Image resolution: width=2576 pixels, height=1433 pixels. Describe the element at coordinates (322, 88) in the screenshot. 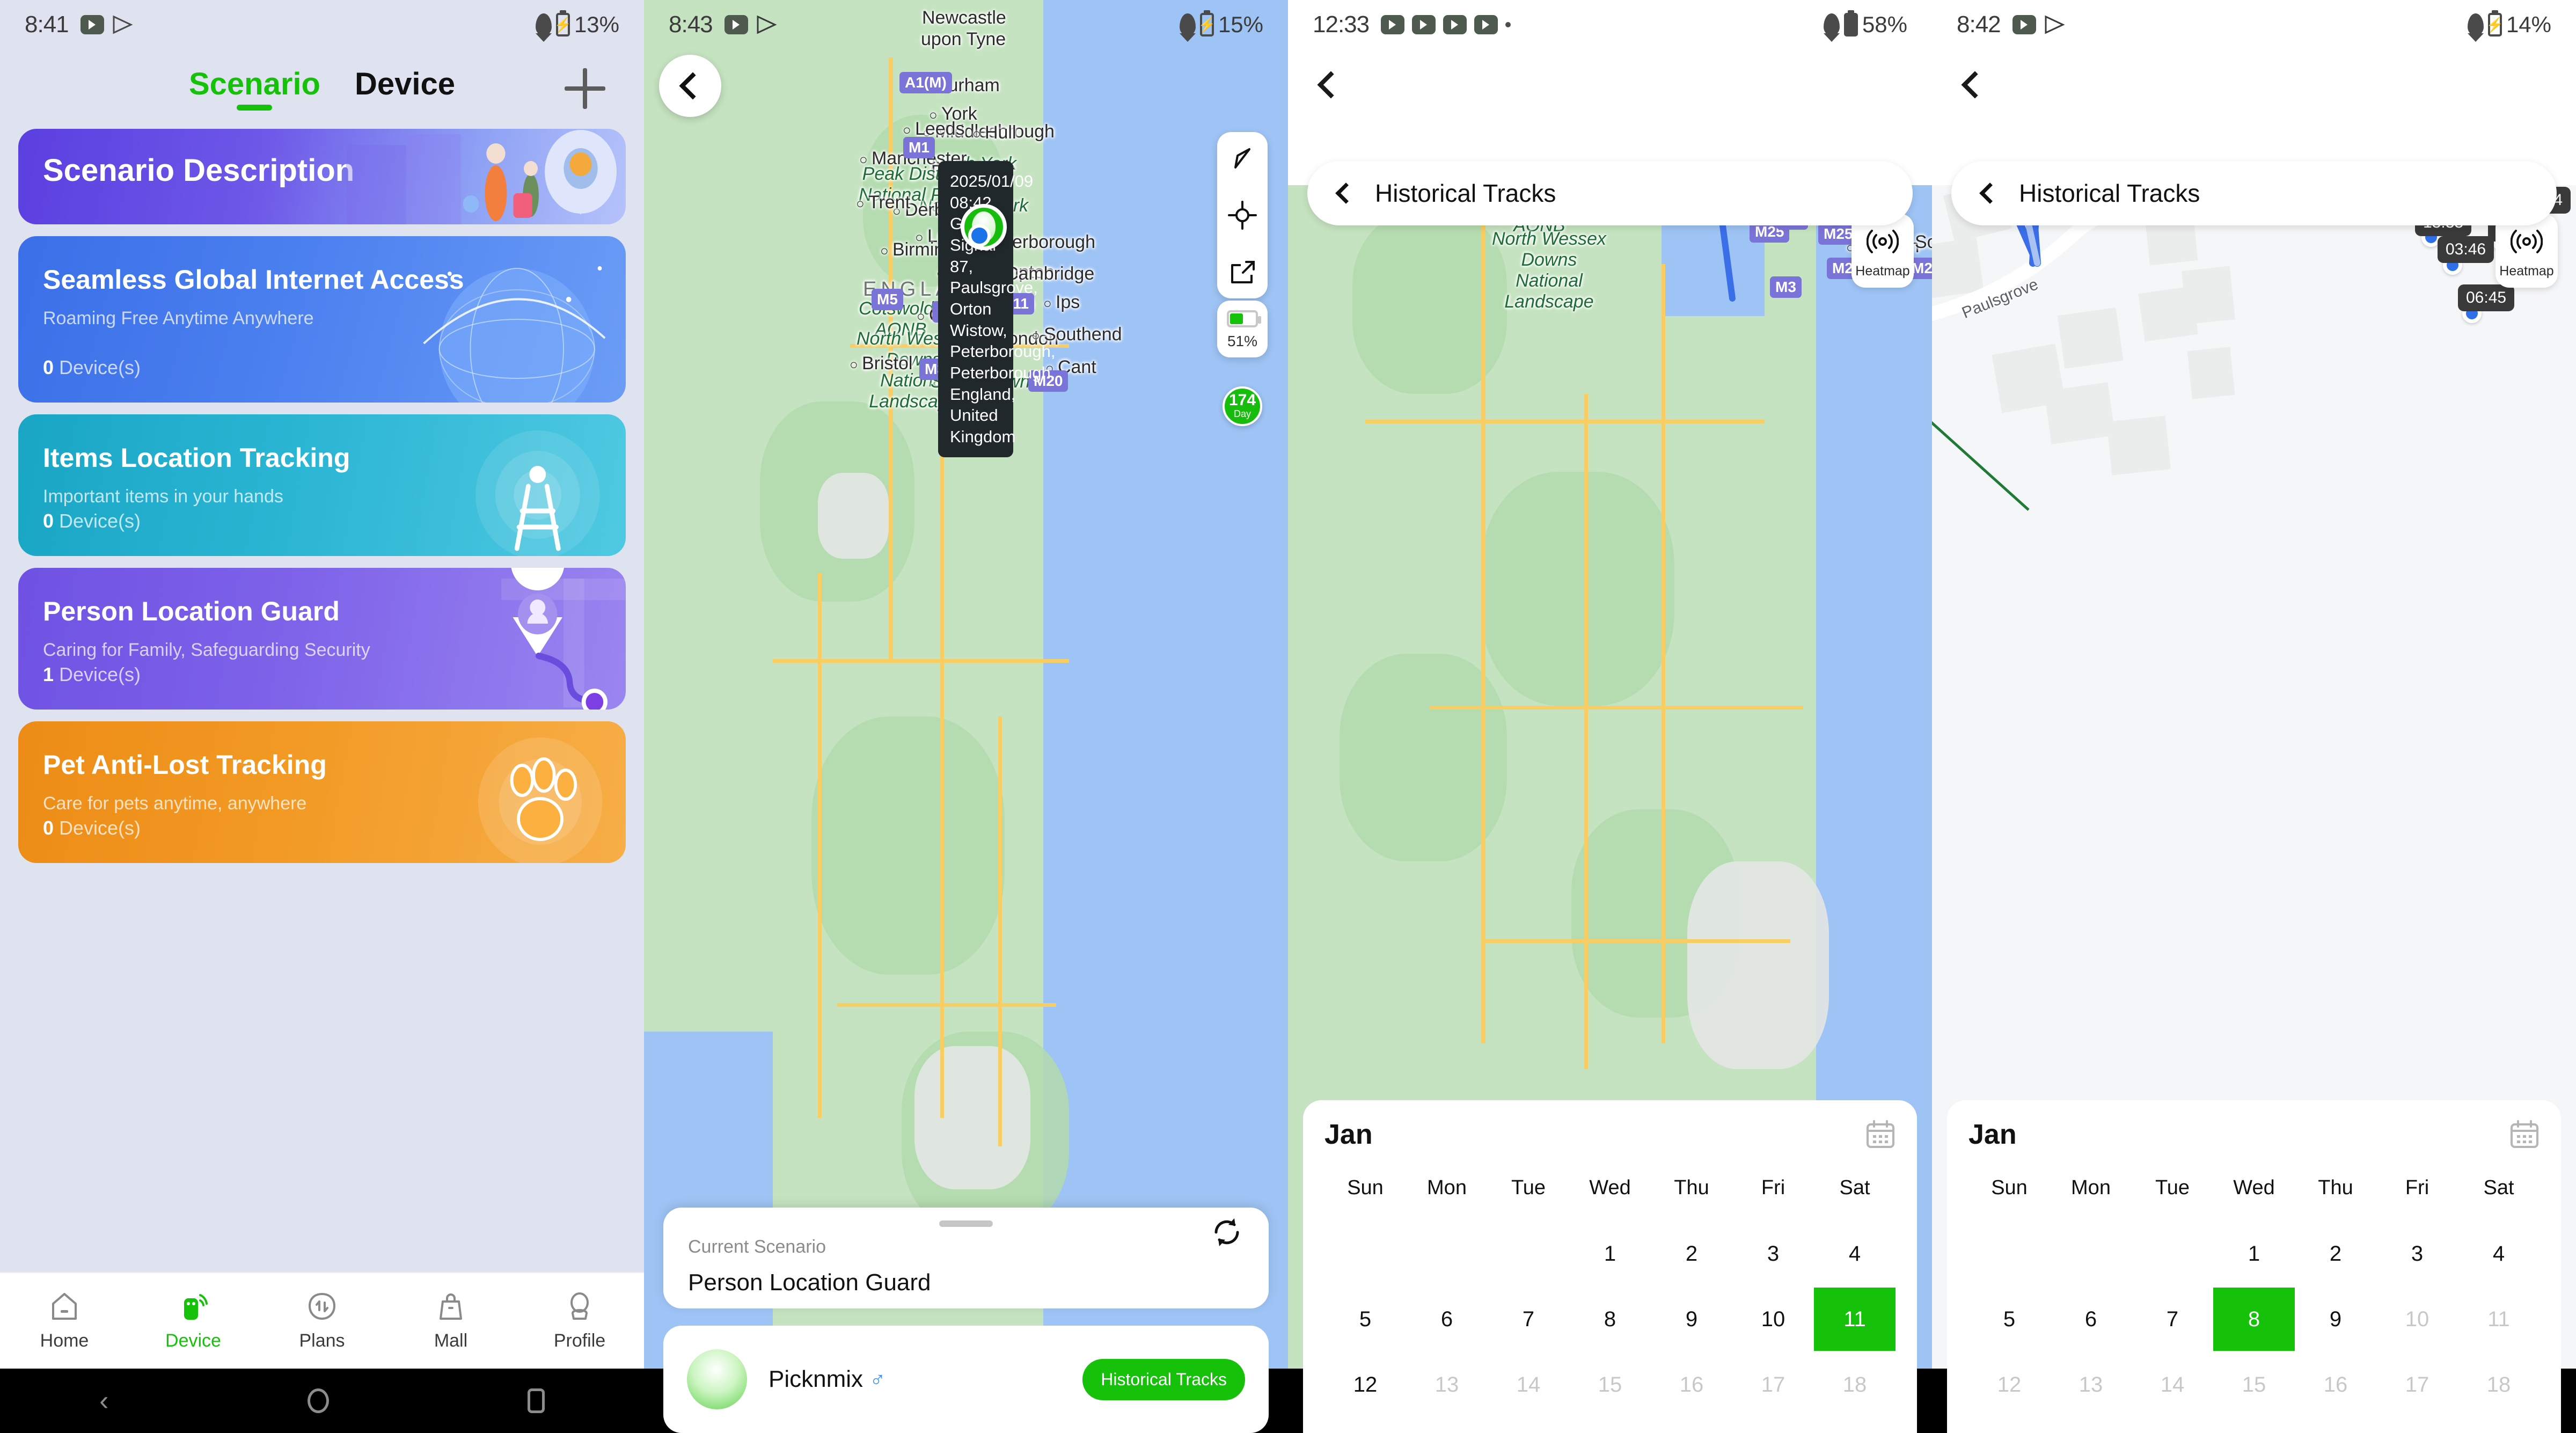

I see `tabs: Scenario Device` at that location.